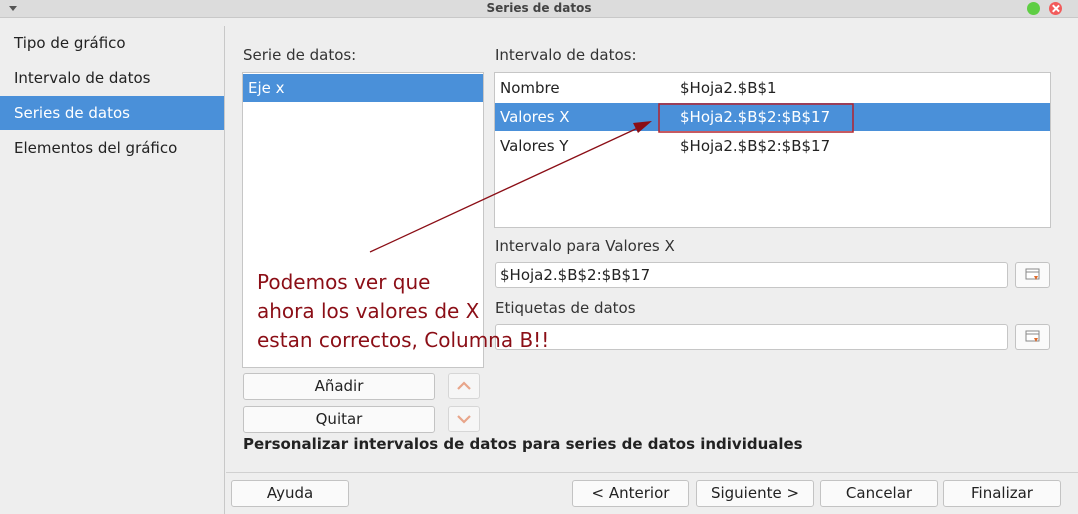 The image size is (1078, 514). Describe the element at coordinates (755, 493) in the screenshot. I see `next-button: Siguiente >` at that location.